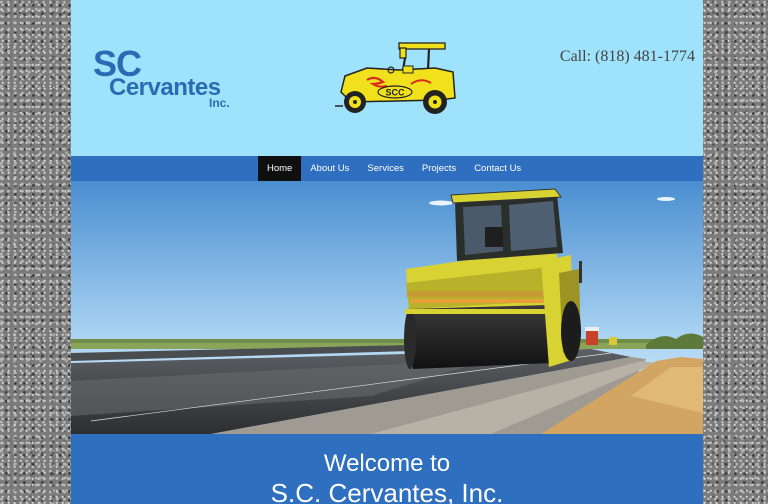  I want to click on roller-emblem-text: SCC, so click(395, 93).